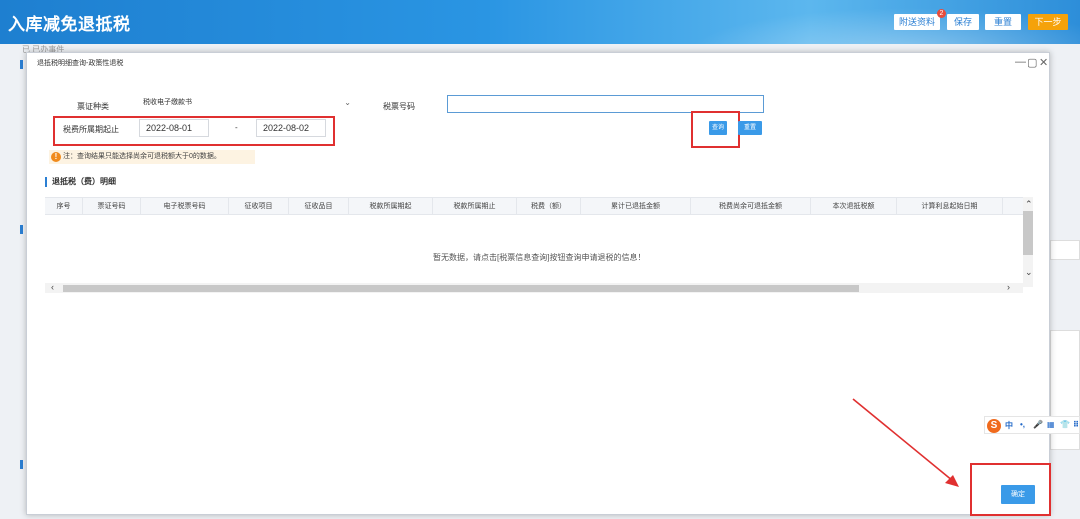  I want to click on ime-chinese-icon: 中, so click(1009, 425).